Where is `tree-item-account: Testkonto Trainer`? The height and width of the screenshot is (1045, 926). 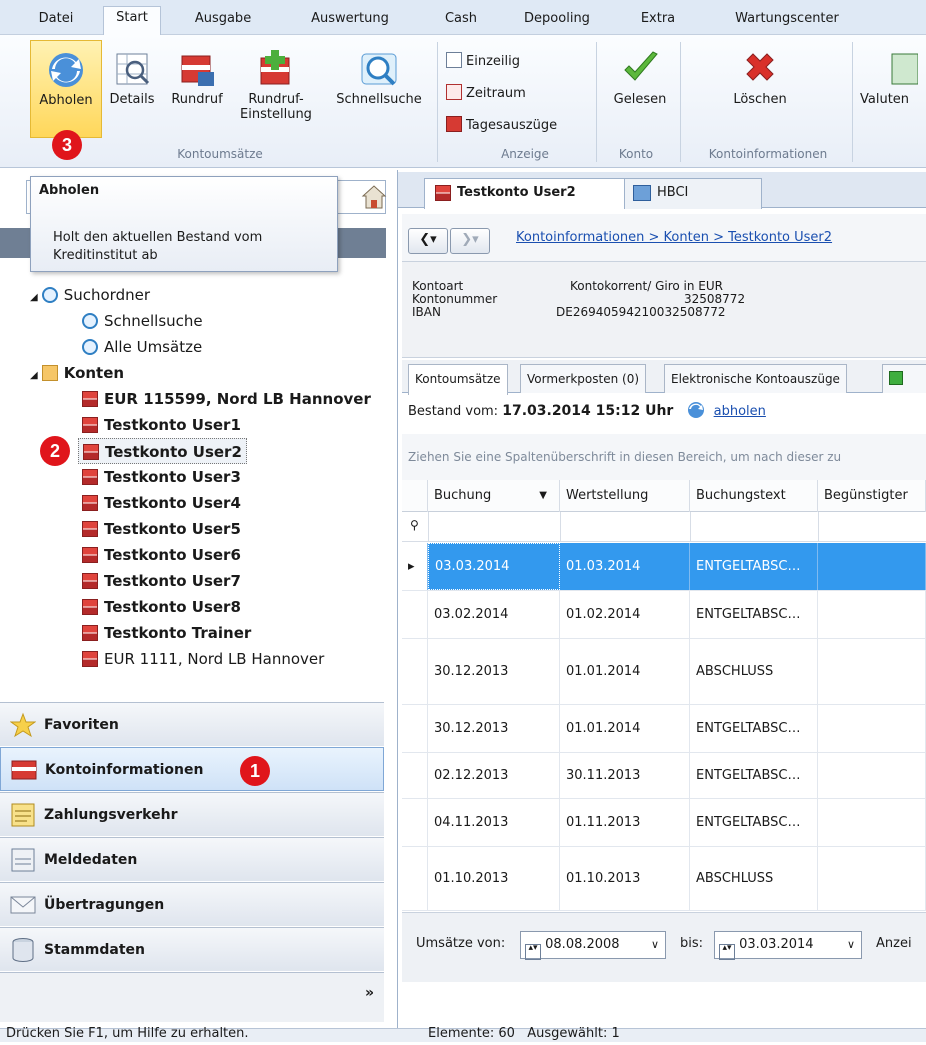
tree-item-account: Testkonto Trainer is located at coordinates (166, 633).